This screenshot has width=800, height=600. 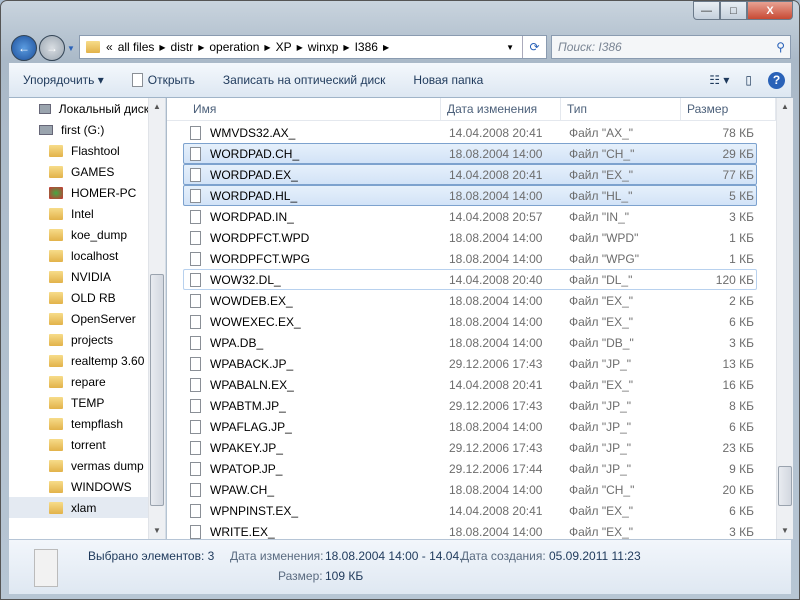 I want to click on sidebar-item: repare, so click(x=79, y=381).